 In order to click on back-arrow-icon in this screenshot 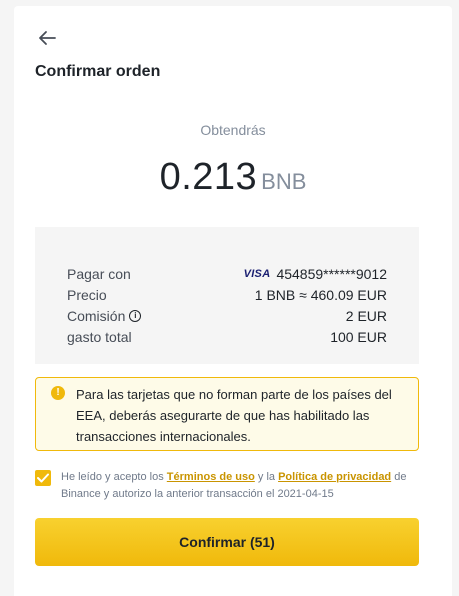, I will do `click(47, 38)`.